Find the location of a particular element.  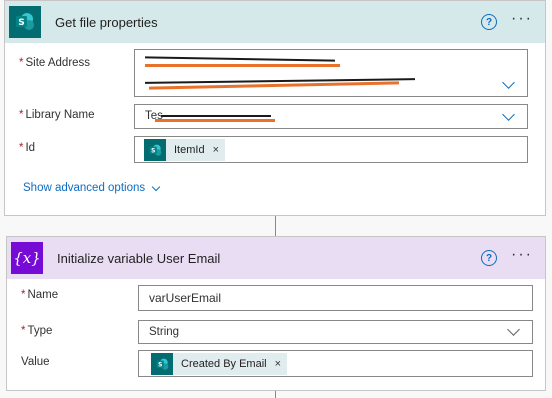

variable-name-value: varUserEmail is located at coordinates (185, 298).